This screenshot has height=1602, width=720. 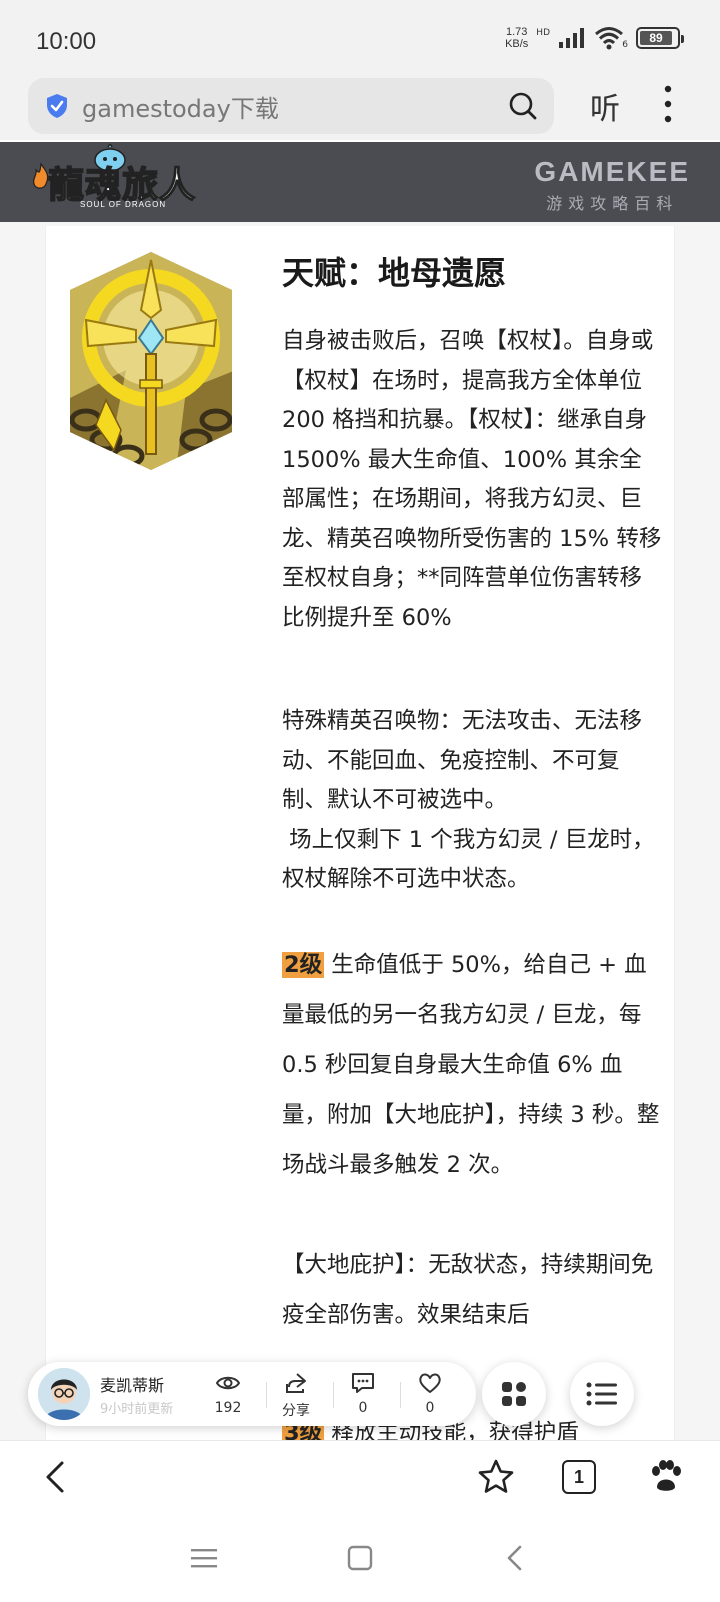 I want to click on share-icon, so click(x=296, y=1383).